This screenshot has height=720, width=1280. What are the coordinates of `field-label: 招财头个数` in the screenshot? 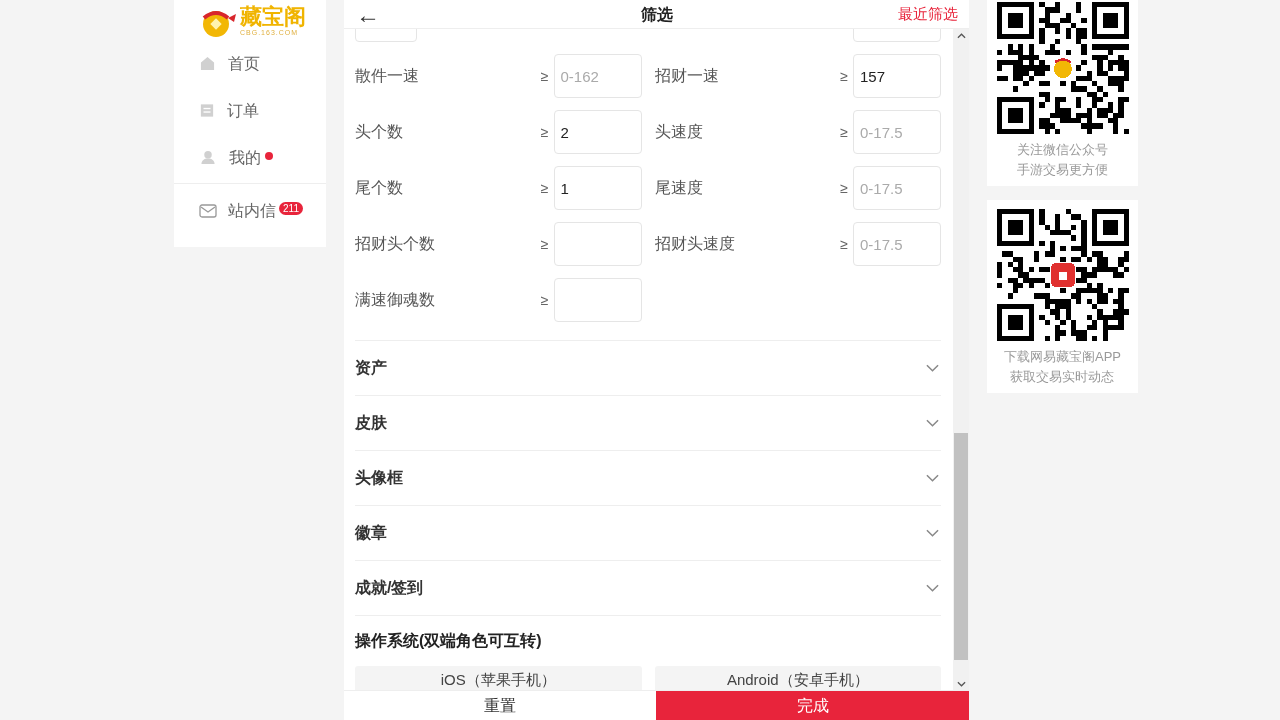 It's located at (395, 244).